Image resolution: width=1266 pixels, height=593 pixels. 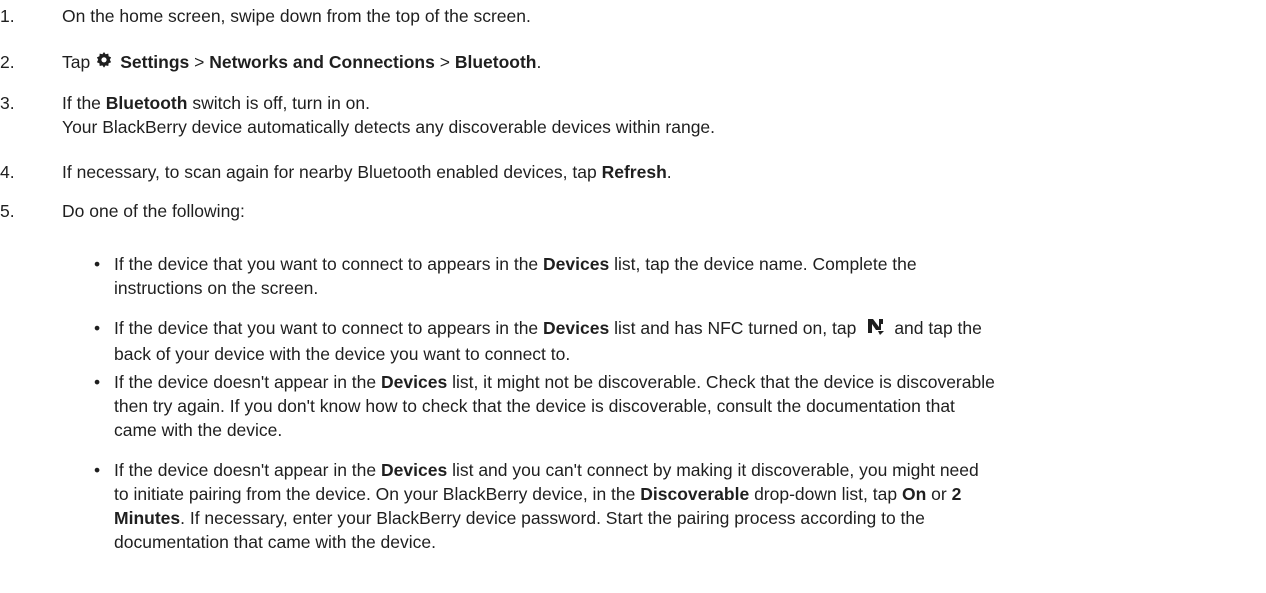 I want to click on step-number: 2., so click(x=7, y=62).